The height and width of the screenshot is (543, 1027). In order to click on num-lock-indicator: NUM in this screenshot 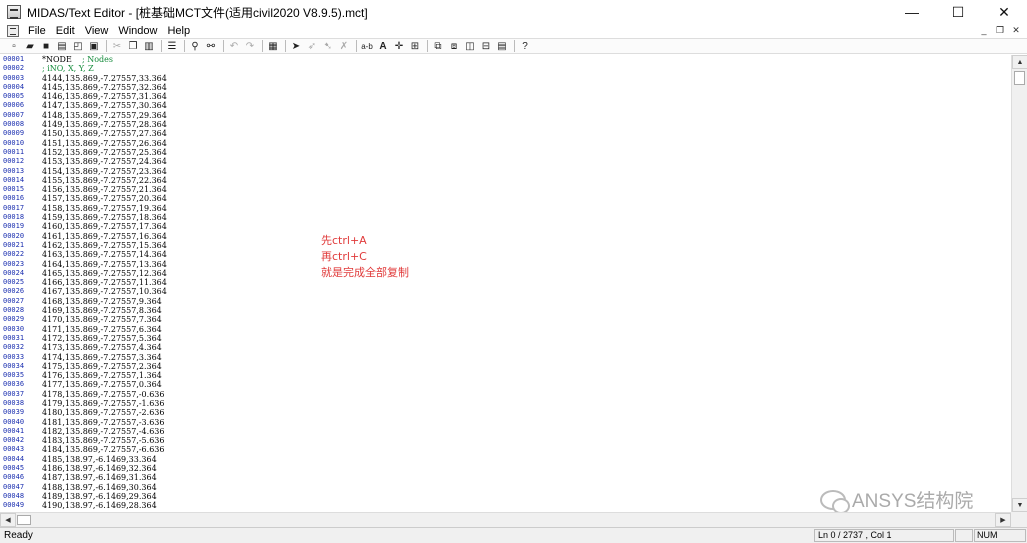, I will do `click(1000, 535)`.